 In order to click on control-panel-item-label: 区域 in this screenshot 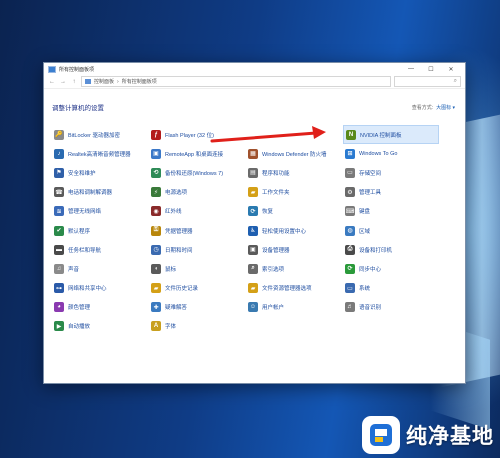, I will do `click(365, 231)`.